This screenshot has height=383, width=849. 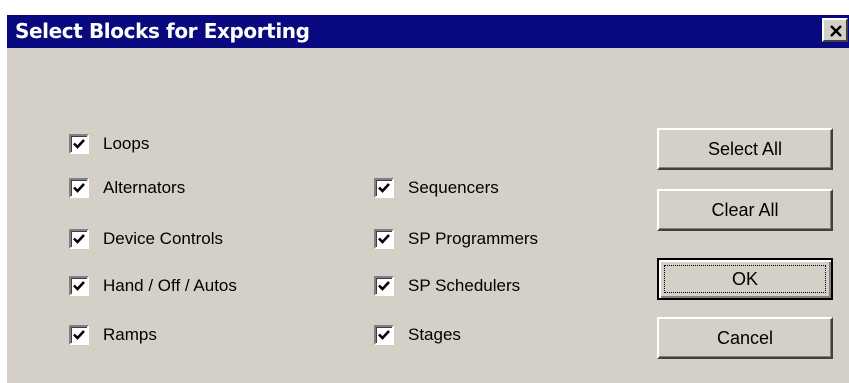 What do you see at coordinates (170, 285) in the screenshot?
I see `checkbox-label: Hand / Off / Autos` at bounding box center [170, 285].